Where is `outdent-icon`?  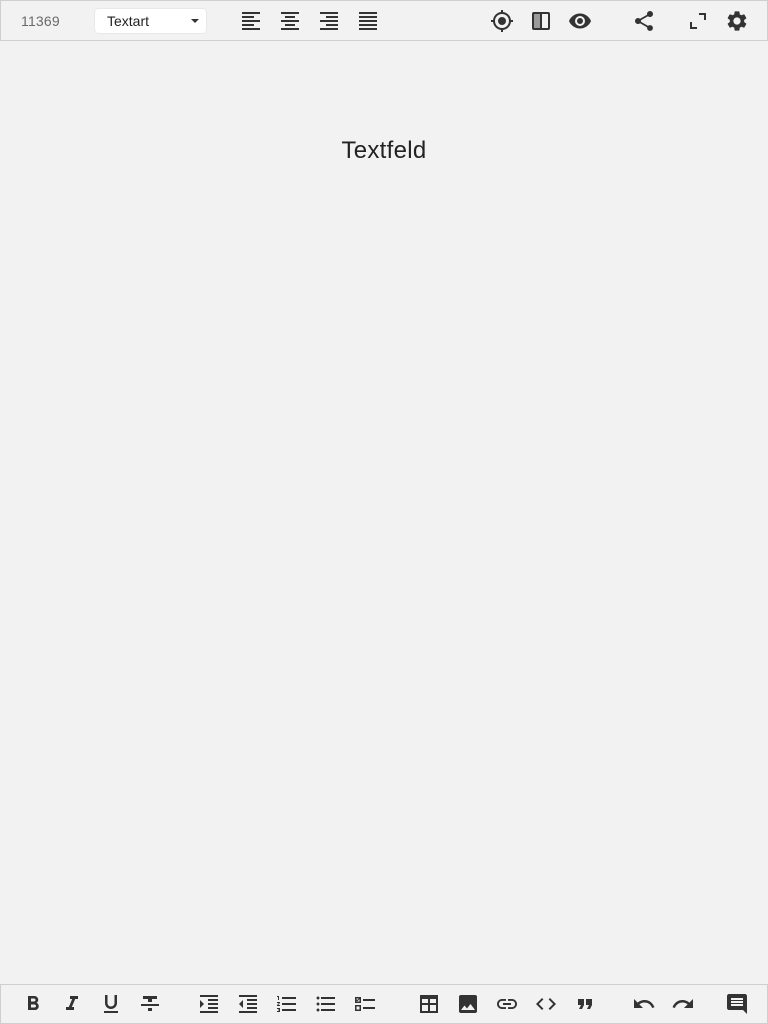
outdent-icon is located at coordinates (248, 1004).